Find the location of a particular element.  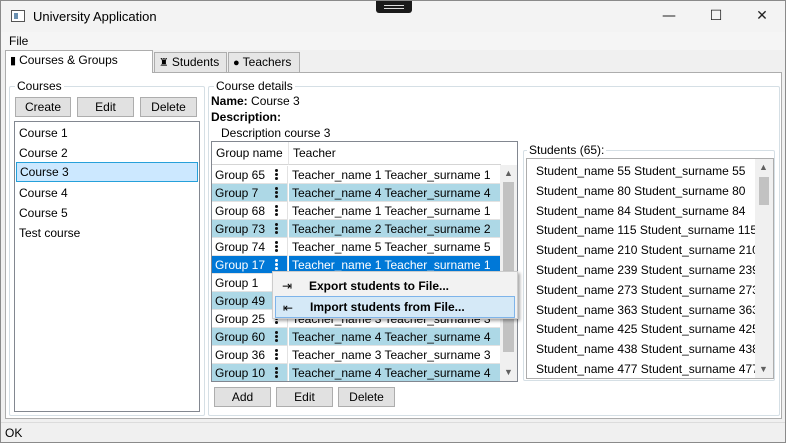

student-item: Student_name 477 Student_surname 477 is located at coordinates (646, 369).